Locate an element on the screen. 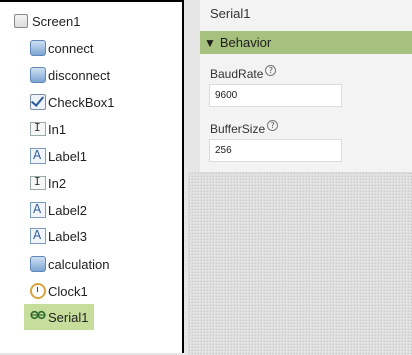 The image size is (412, 355). baudrate-input: 9600 is located at coordinates (275, 95).